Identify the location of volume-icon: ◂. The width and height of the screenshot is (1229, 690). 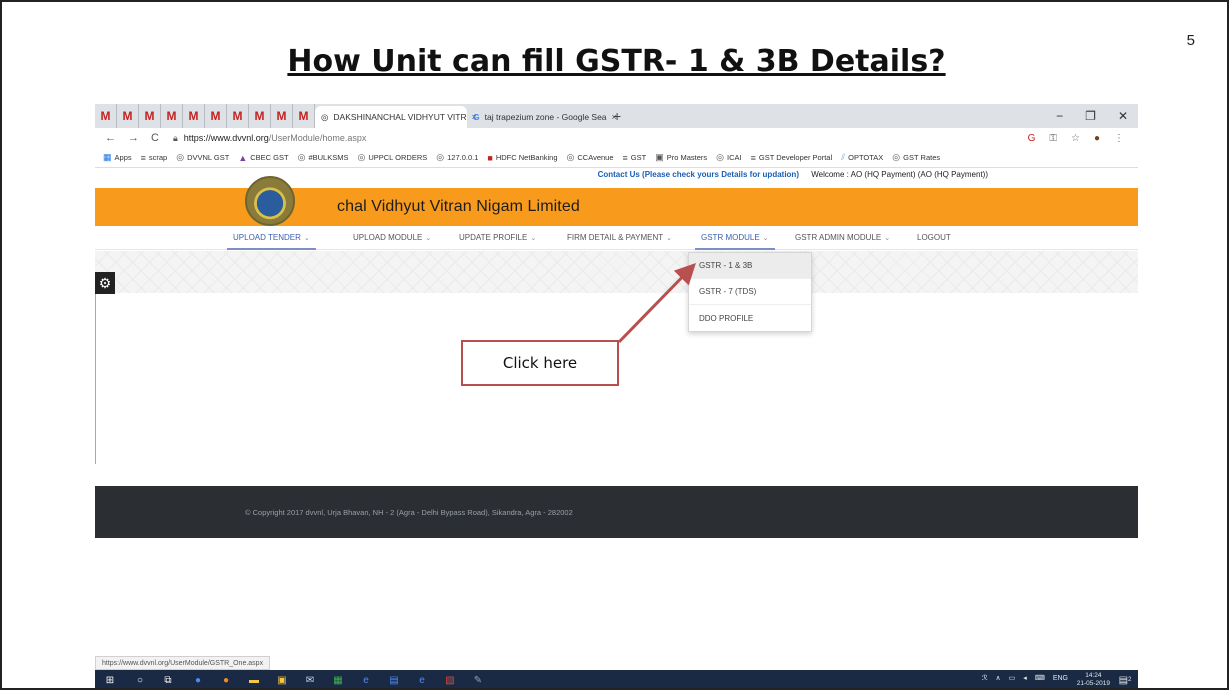
(1025, 678).